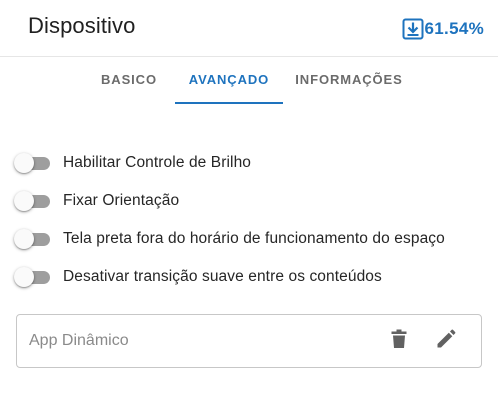  Describe the element at coordinates (199, 341) in the screenshot. I see `app-dinamico-input` at that location.